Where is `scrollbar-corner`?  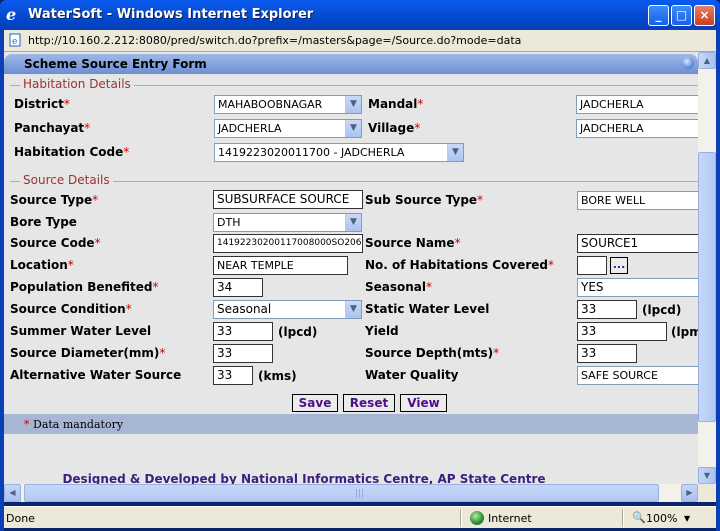 scrollbar-corner is located at coordinates (707, 493).